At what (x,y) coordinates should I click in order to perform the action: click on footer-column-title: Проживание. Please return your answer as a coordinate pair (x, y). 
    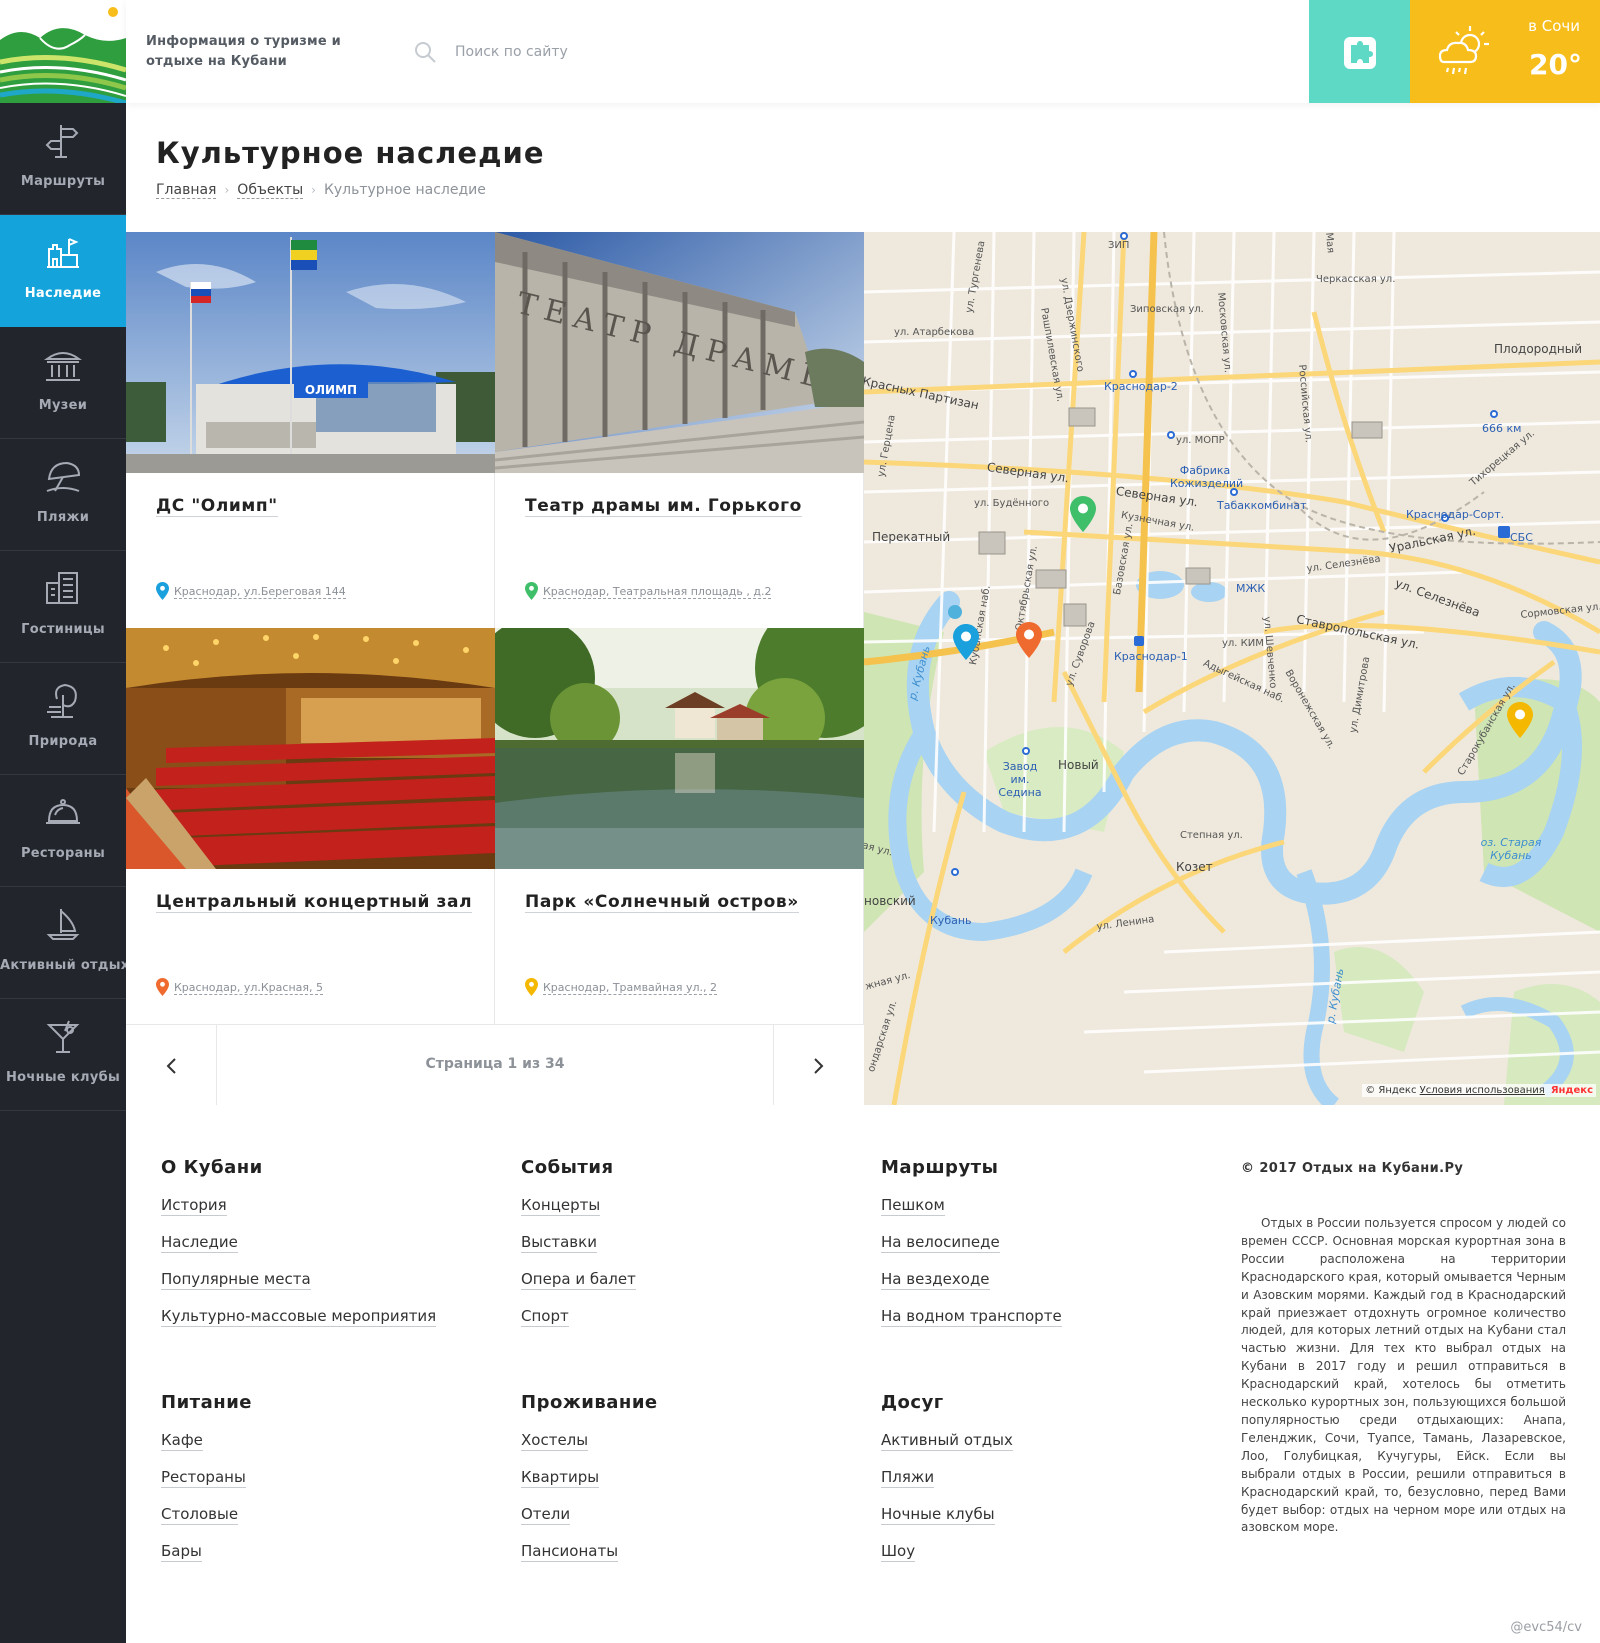
    Looking at the image, I should click on (589, 1402).